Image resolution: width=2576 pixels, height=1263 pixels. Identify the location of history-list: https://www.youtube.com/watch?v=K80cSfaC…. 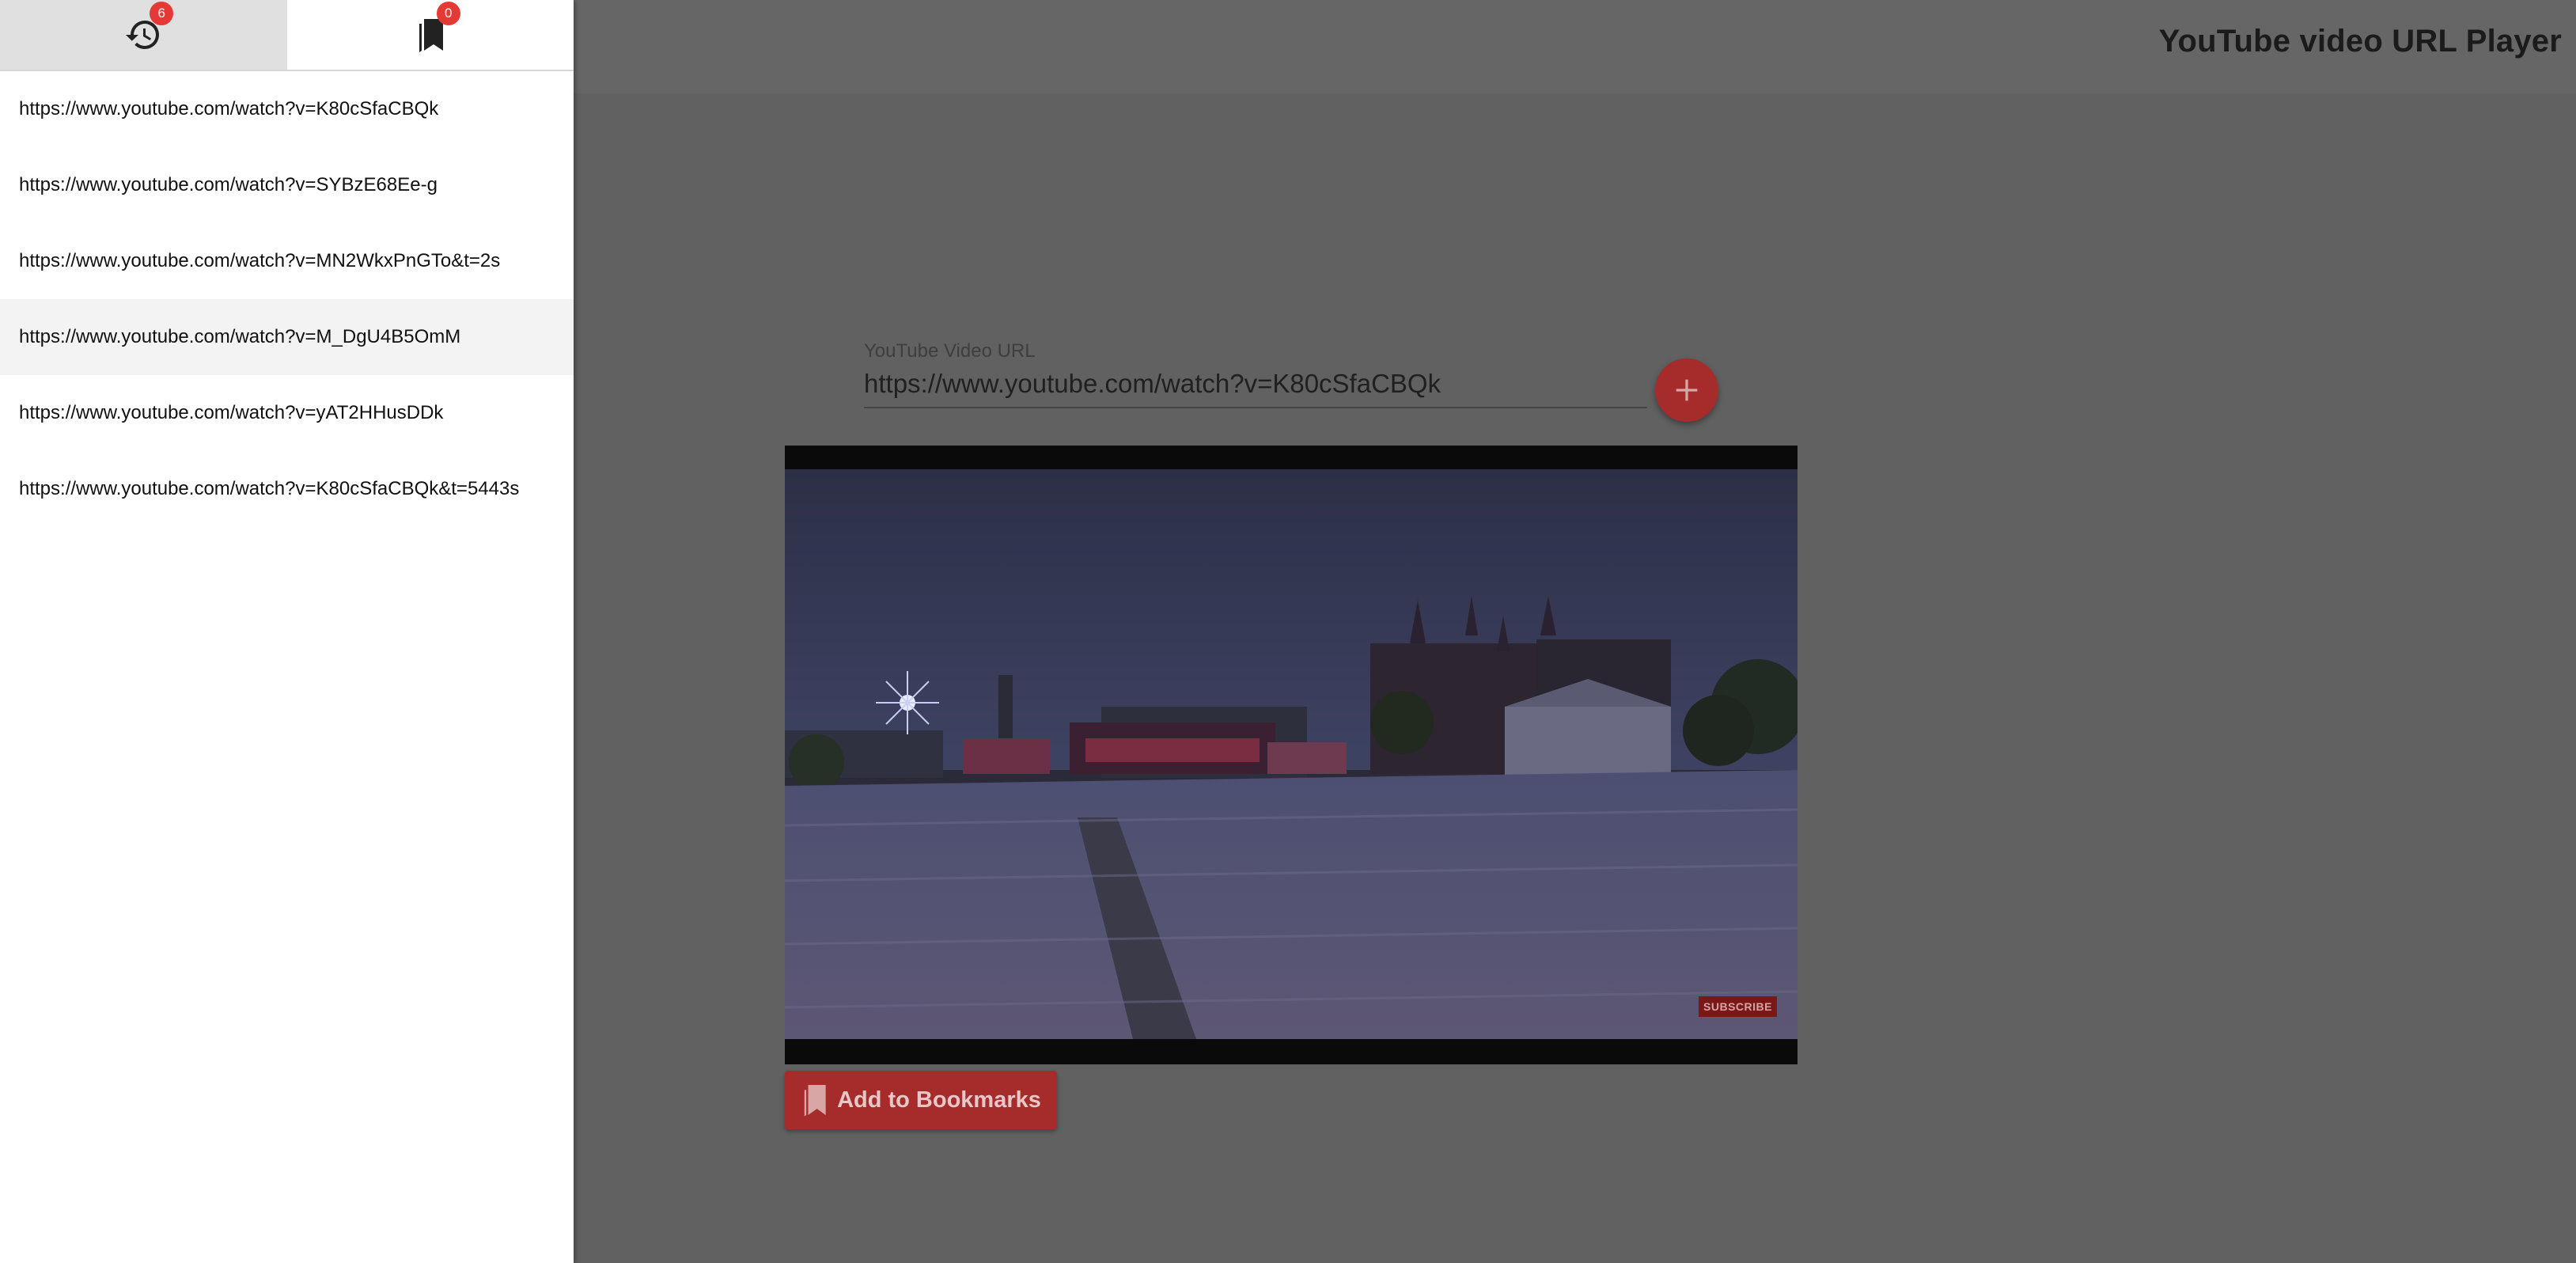
(287, 299).